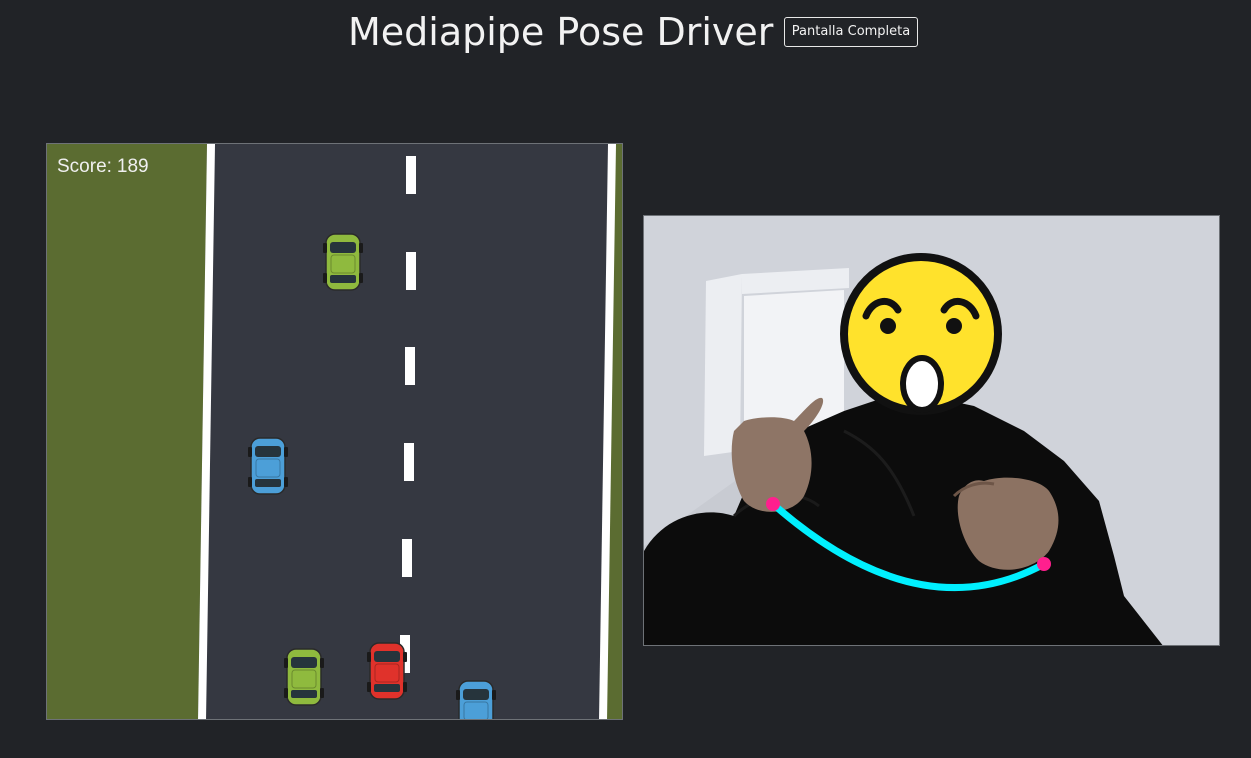  Describe the element at coordinates (561, 32) in the screenshot. I see `page-title: Mediapipe Pose Driver` at that location.